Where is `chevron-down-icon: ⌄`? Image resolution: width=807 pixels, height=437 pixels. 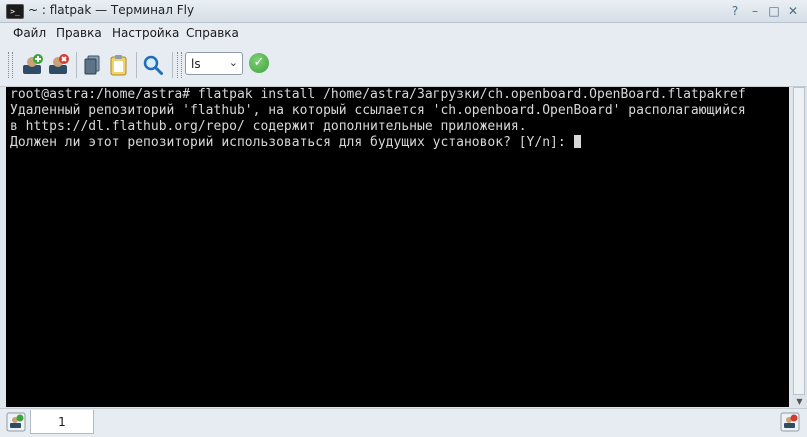 chevron-down-icon: ⌄ is located at coordinates (233, 62).